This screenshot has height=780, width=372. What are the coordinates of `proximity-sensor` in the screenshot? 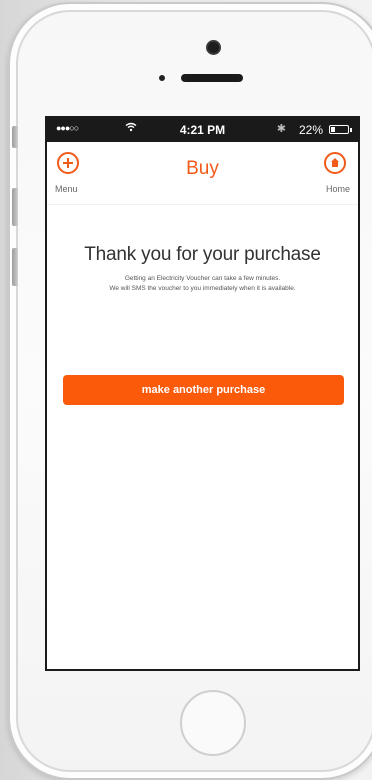 It's located at (162, 78).